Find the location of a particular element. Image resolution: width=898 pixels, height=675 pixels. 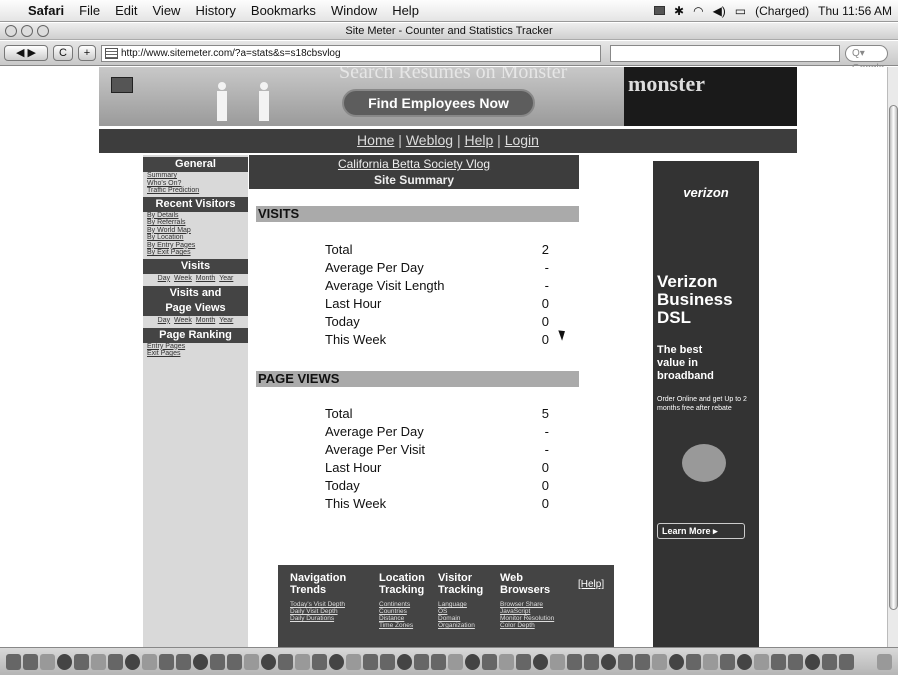

visits-day-link: Day is located at coordinates (164, 278).